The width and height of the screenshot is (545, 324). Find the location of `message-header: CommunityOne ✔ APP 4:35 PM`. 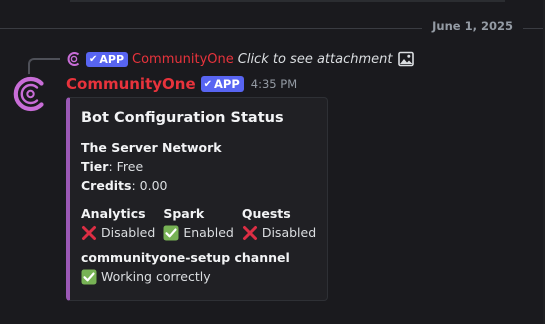

message-header: CommunityOne ✔ APP 4:35 PM is located at coordinates (181, 84).